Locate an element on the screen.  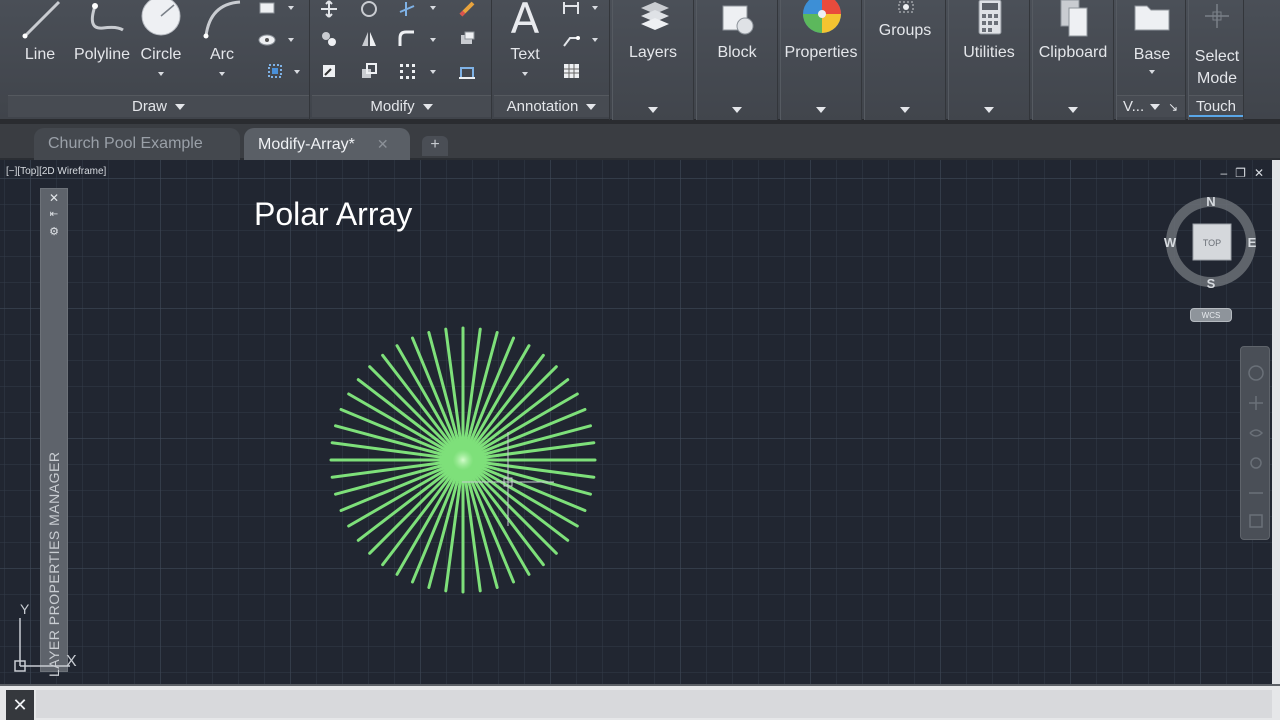
utilities-button: Utilities is located at coordinates (989, 60).